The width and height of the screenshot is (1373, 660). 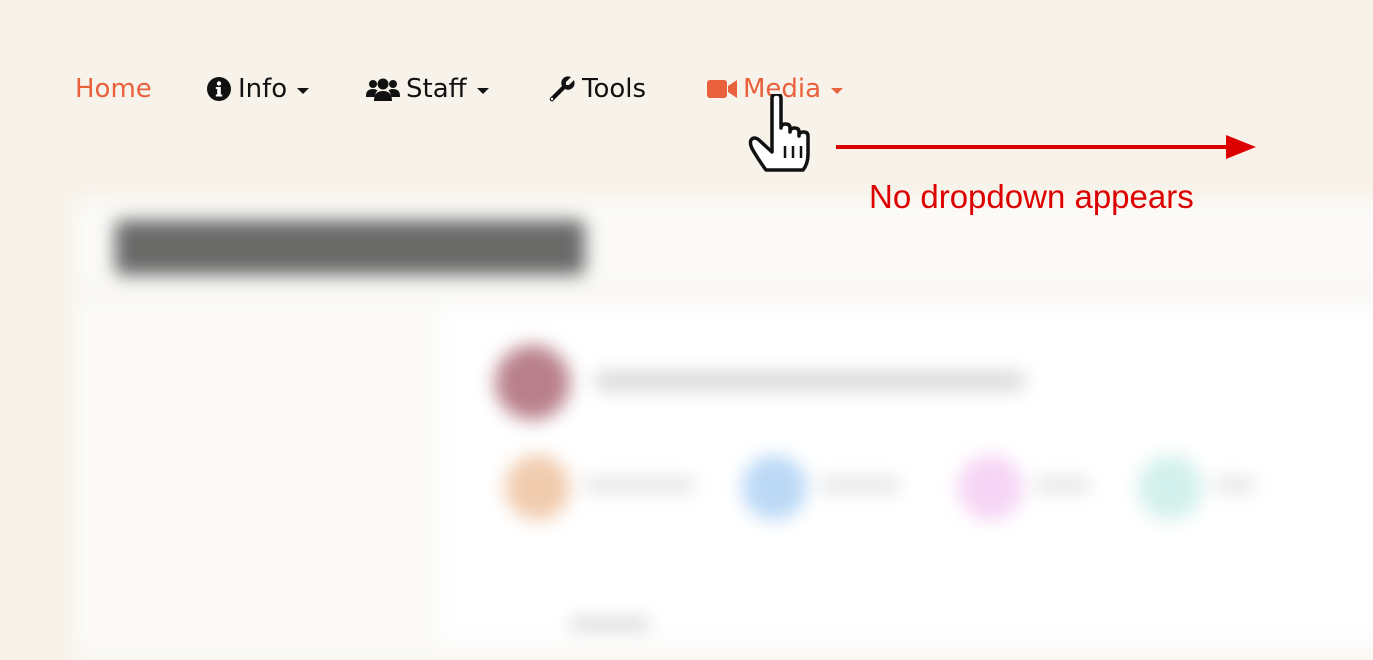 What do you see at coordinates (724, 291) in the screenshot?
I see `content-divider` at bounding box center [724, 291].